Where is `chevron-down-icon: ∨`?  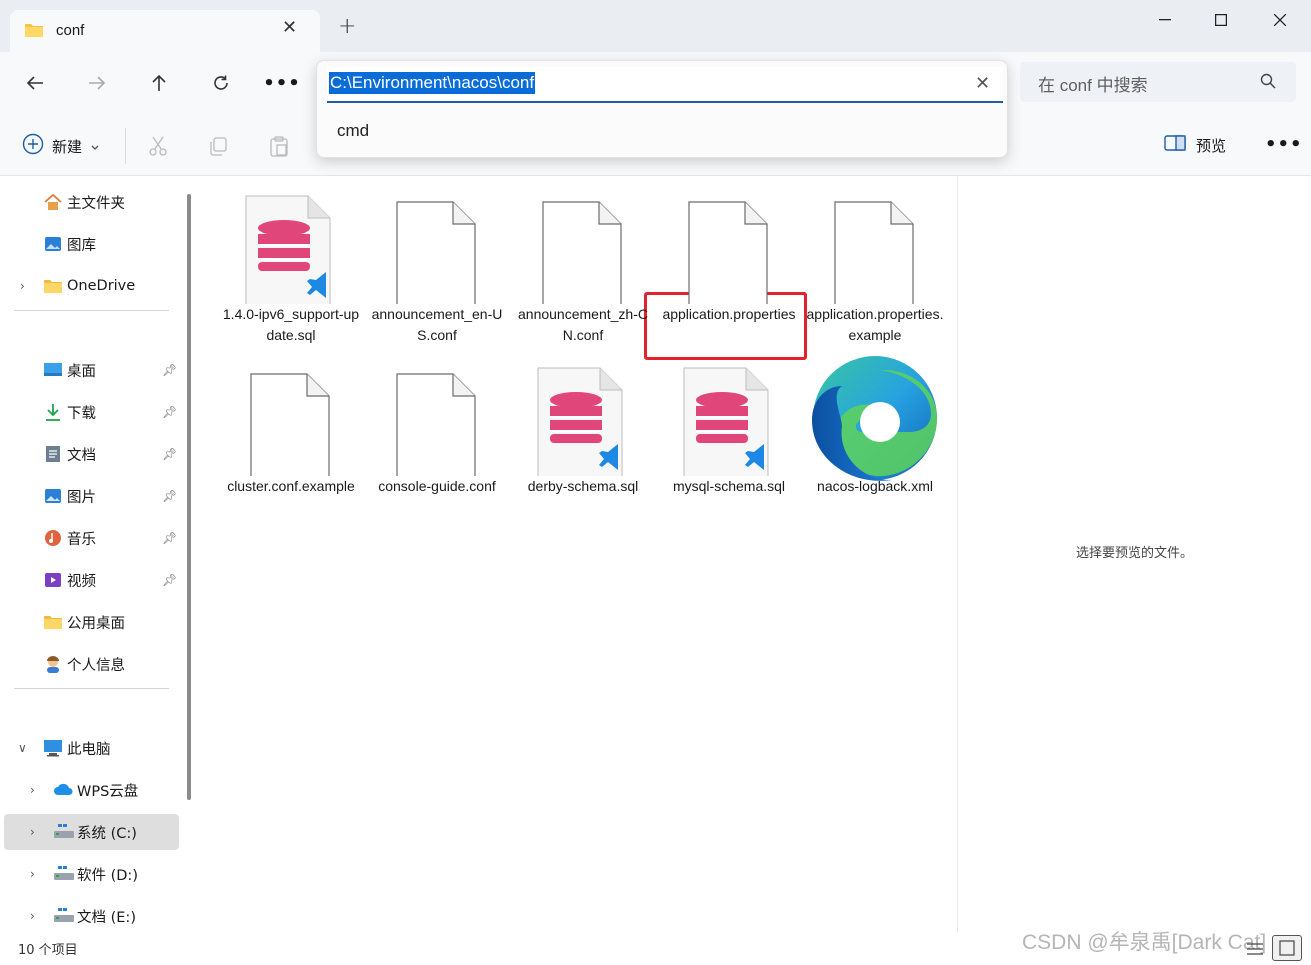 chevron-down-icon: ∨ is located at coordinates (22, 748).